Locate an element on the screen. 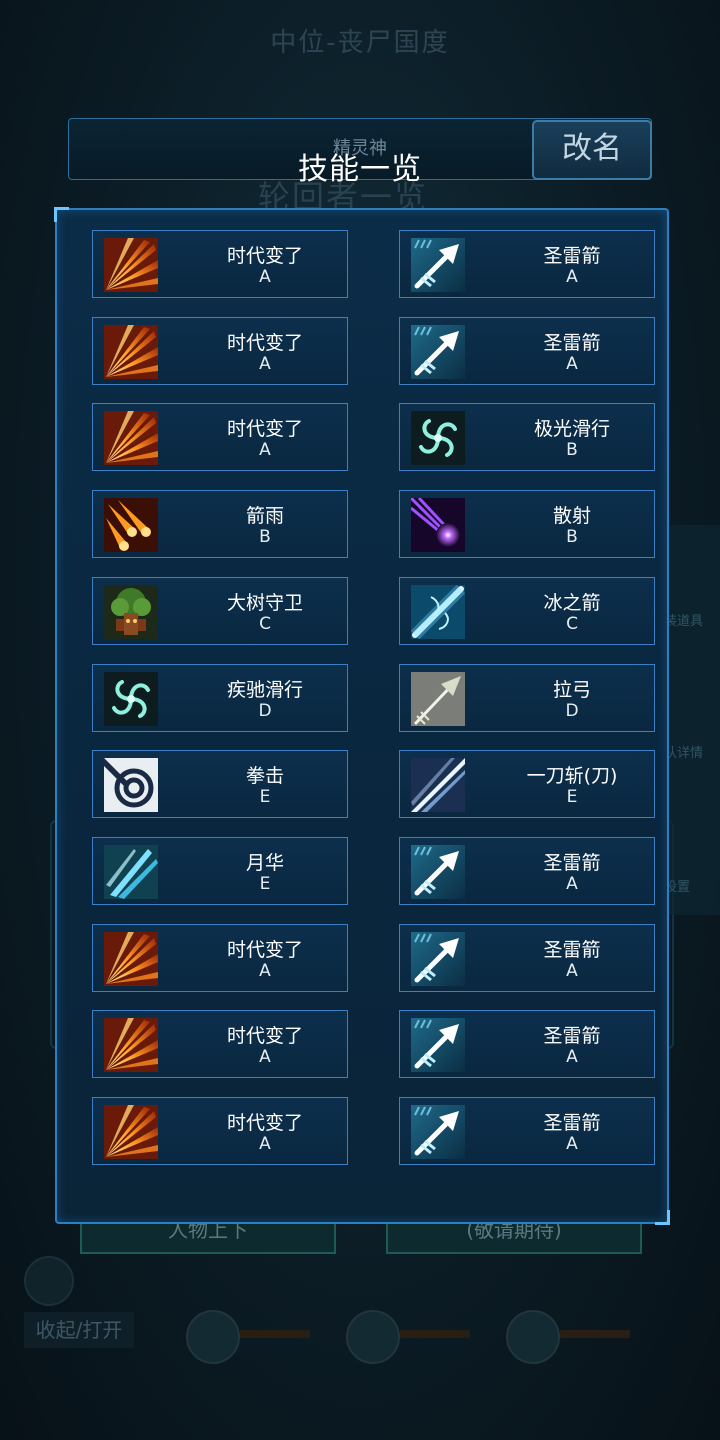  skill-name: 拉弓 is located at coordinates (571, 690).